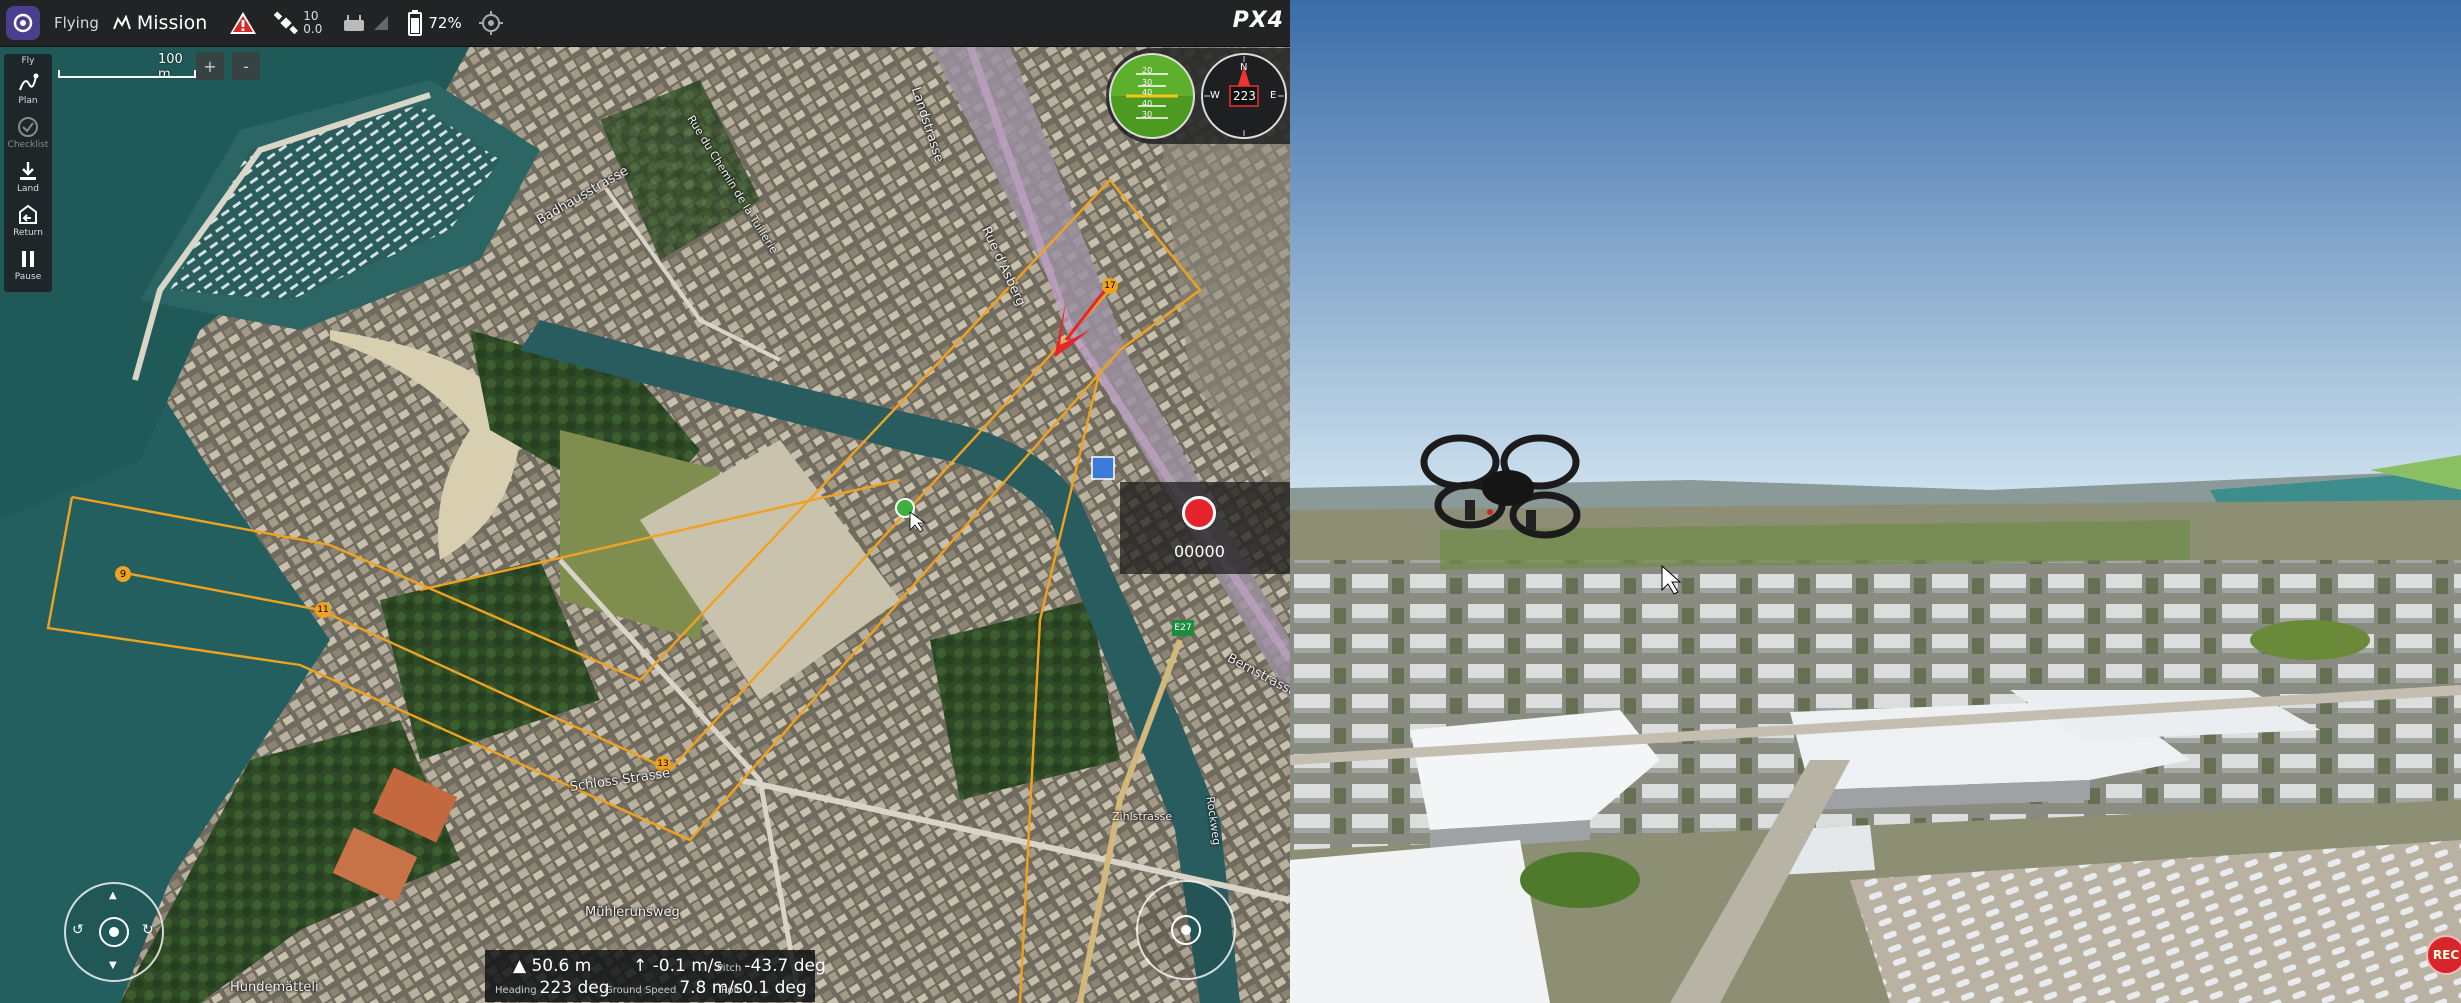  I want to click on checklist-icon, so click(28, 127).